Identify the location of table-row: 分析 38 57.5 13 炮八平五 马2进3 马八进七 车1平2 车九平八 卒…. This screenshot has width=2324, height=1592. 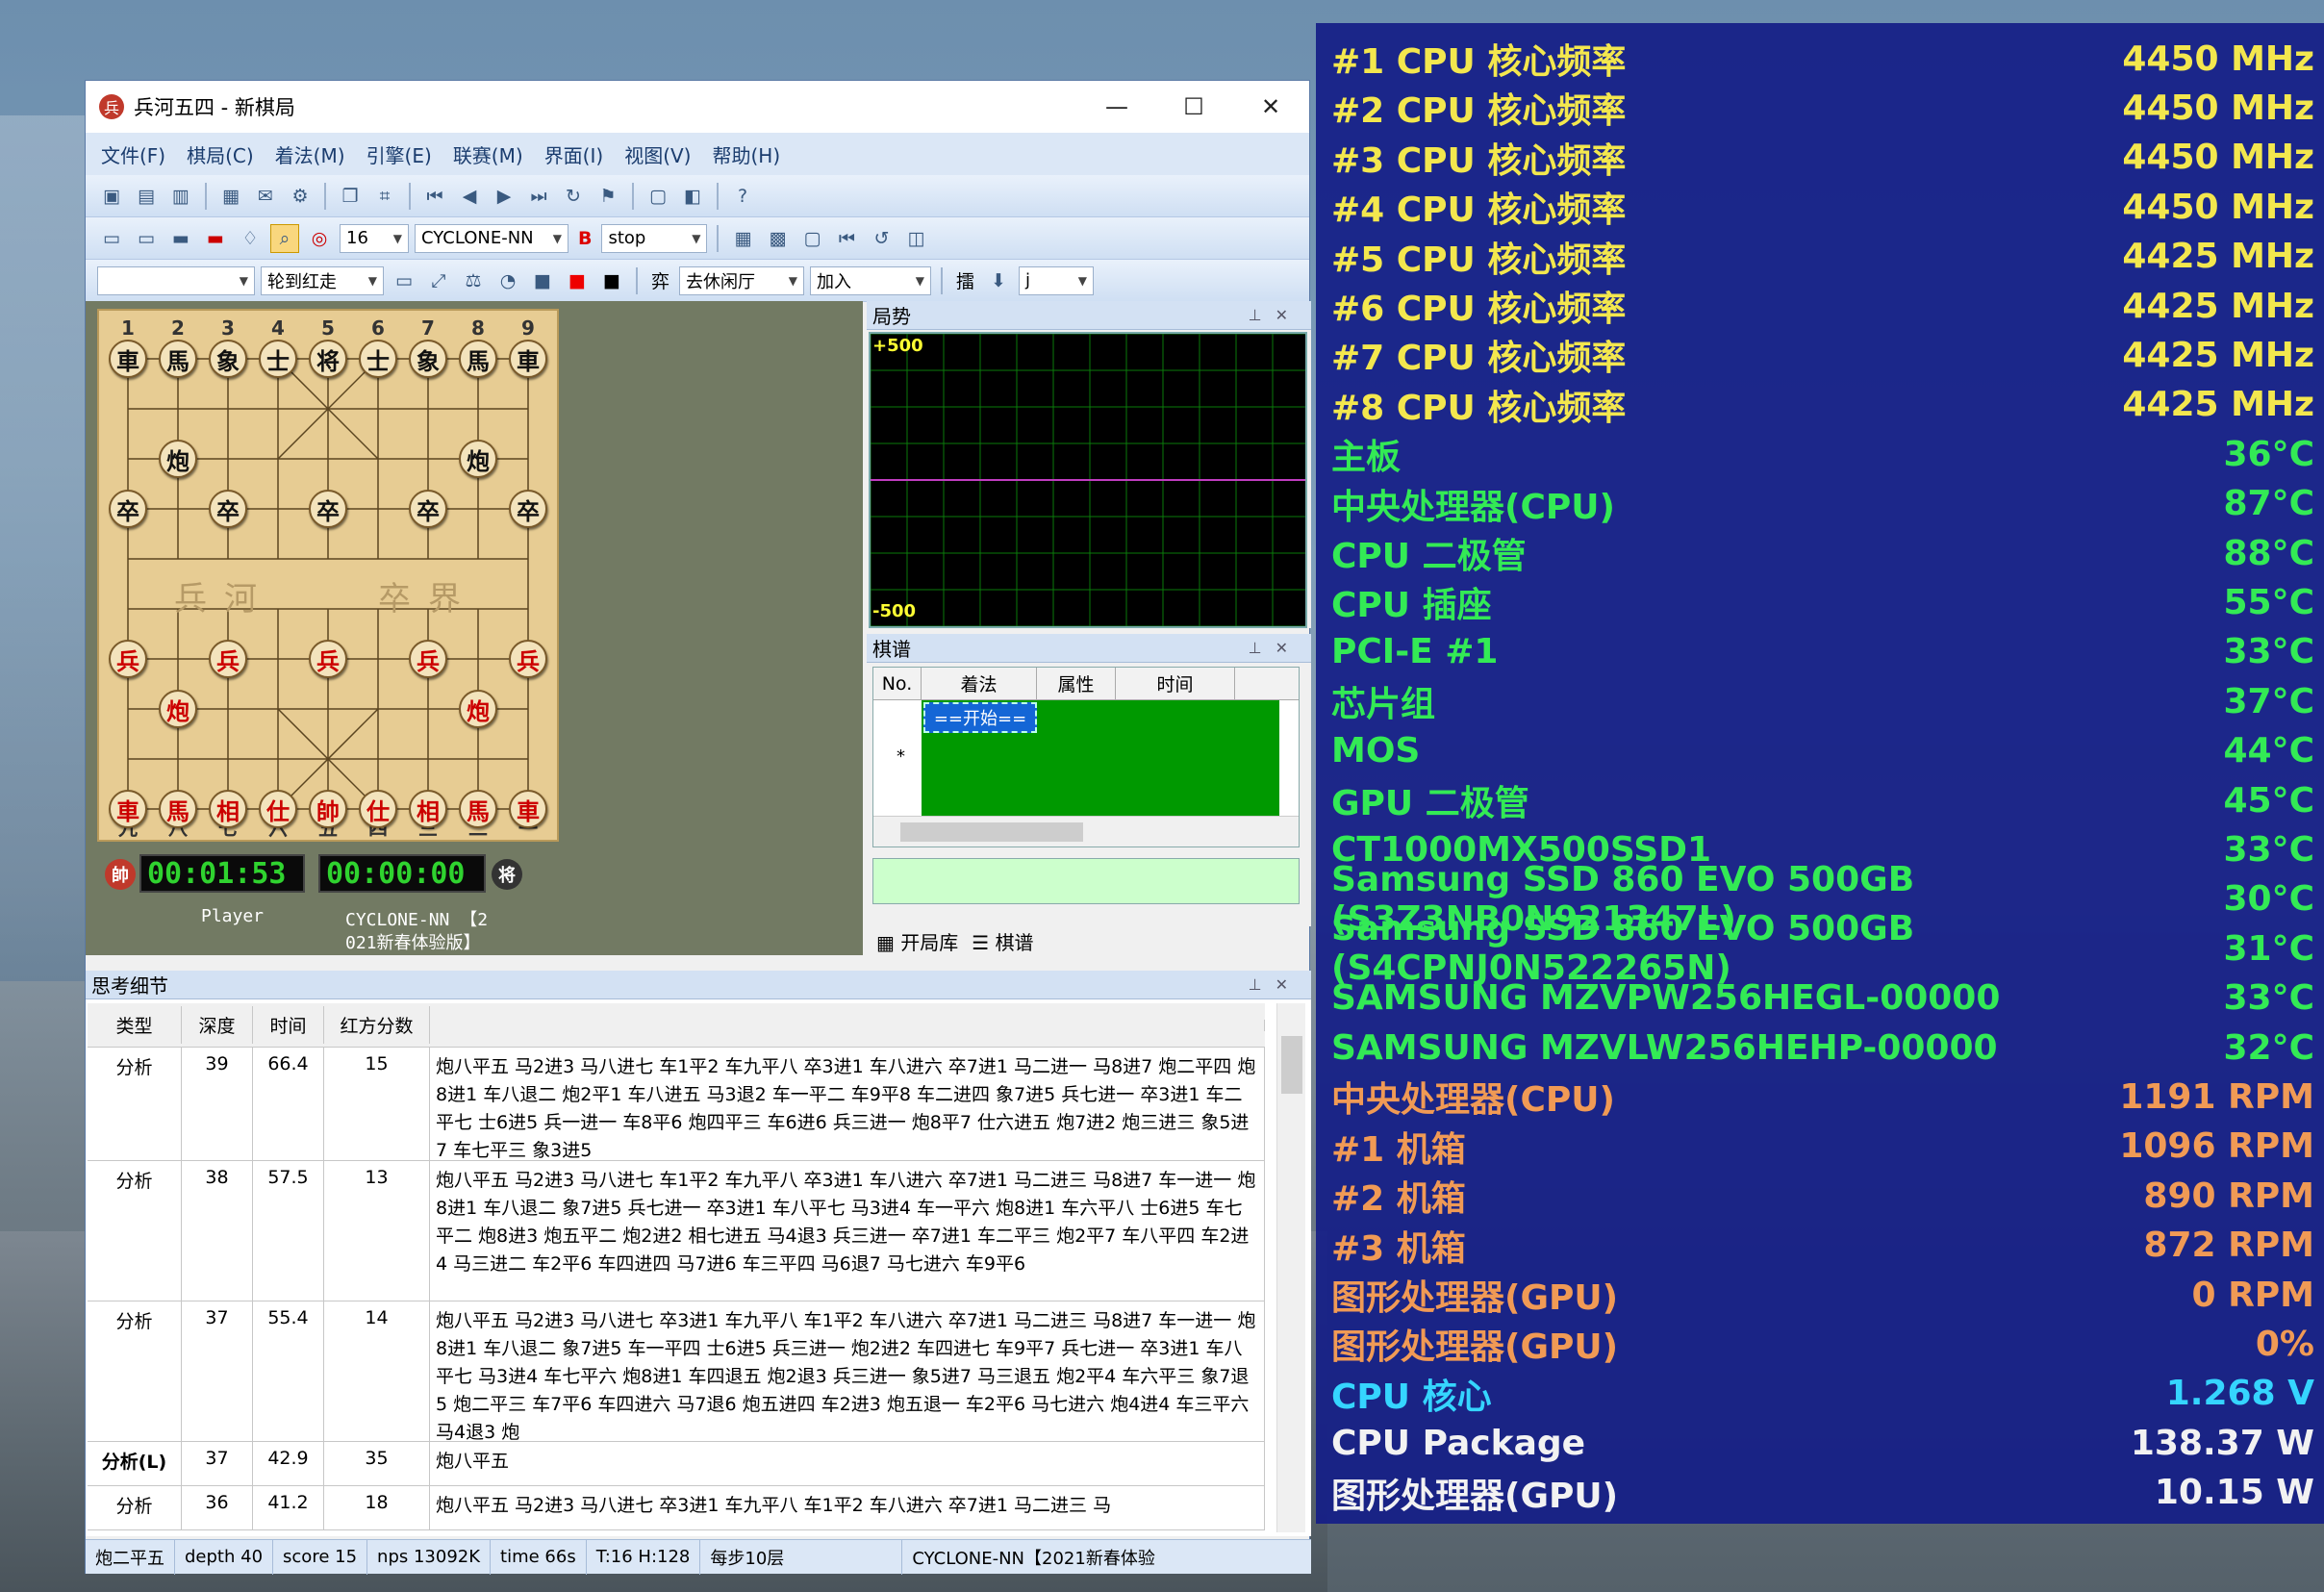
(676, 1231).